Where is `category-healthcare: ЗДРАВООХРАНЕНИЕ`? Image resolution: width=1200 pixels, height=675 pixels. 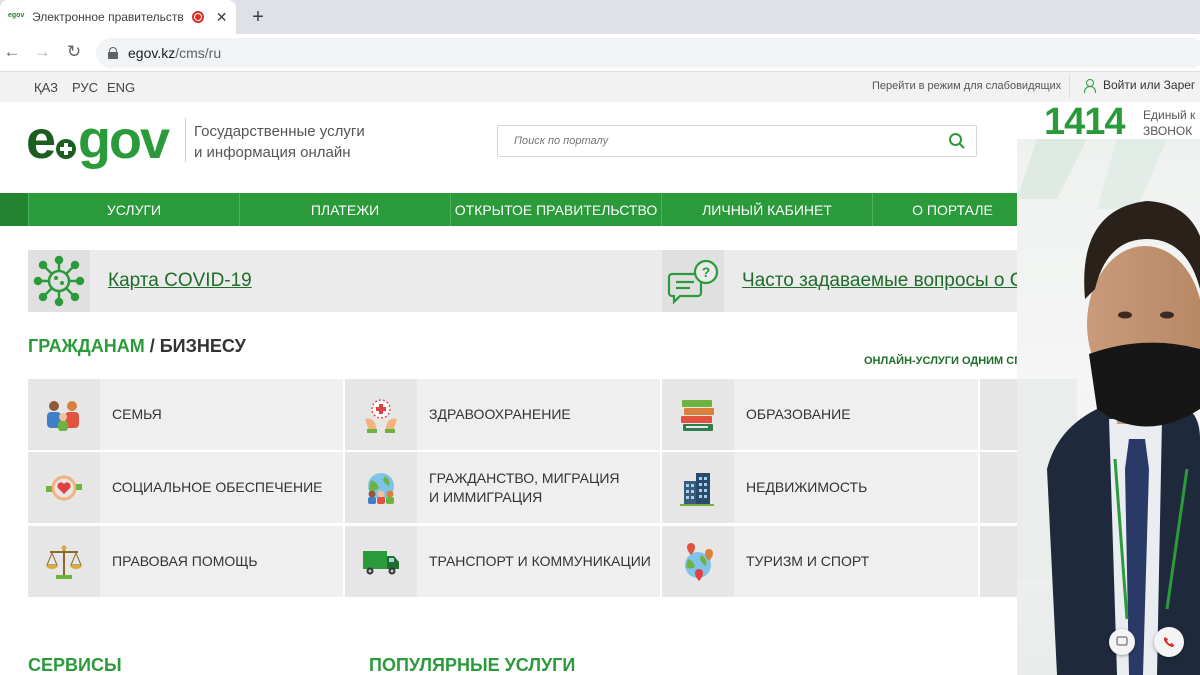 category-healthcare: ЗДРАВООХРАНЕНИЕ is located at coordinates (502, 414).